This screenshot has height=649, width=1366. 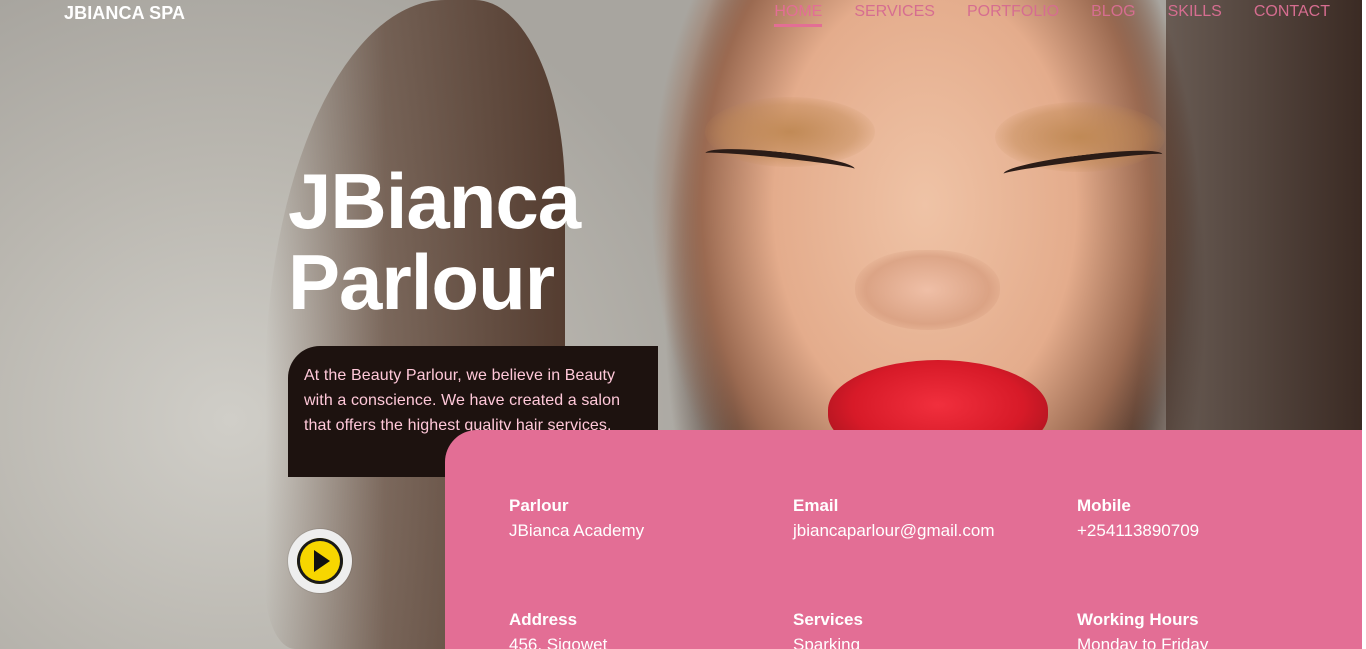 I want to click on info-value: 456, Sigowet, so click(x=558, y=642).